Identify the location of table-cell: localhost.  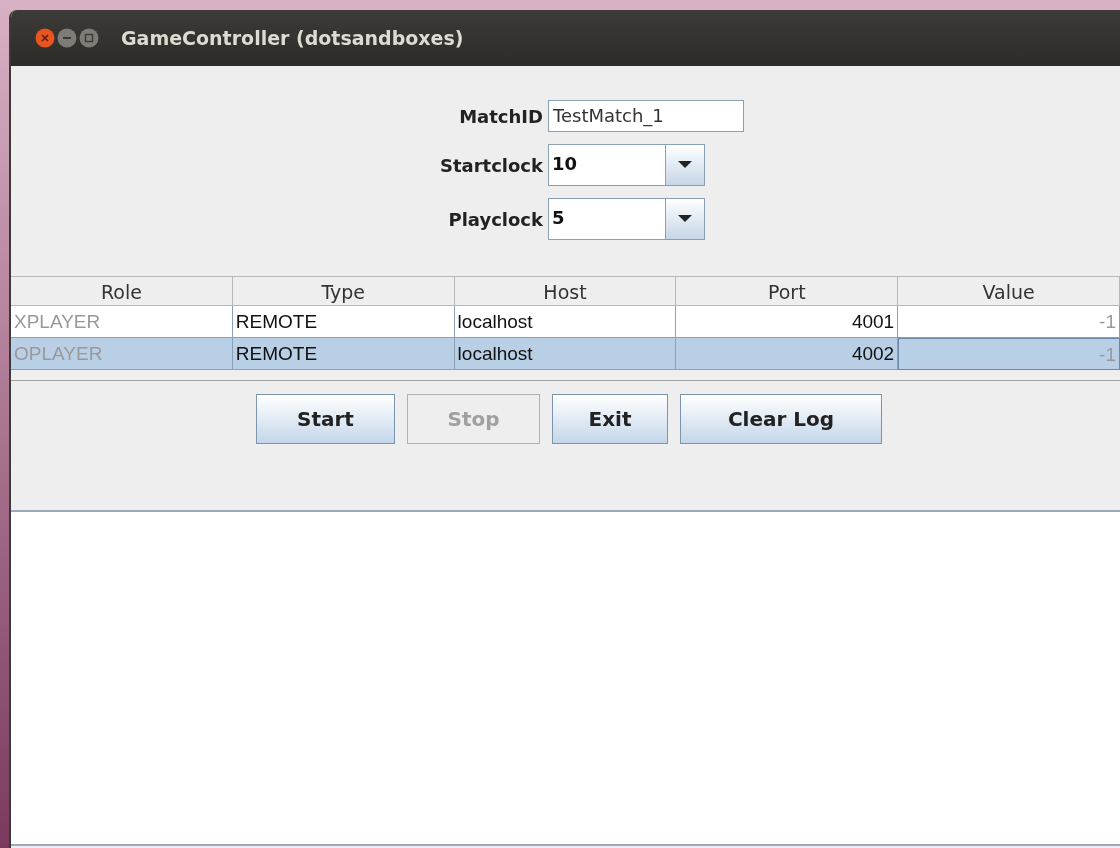
(565, 354).